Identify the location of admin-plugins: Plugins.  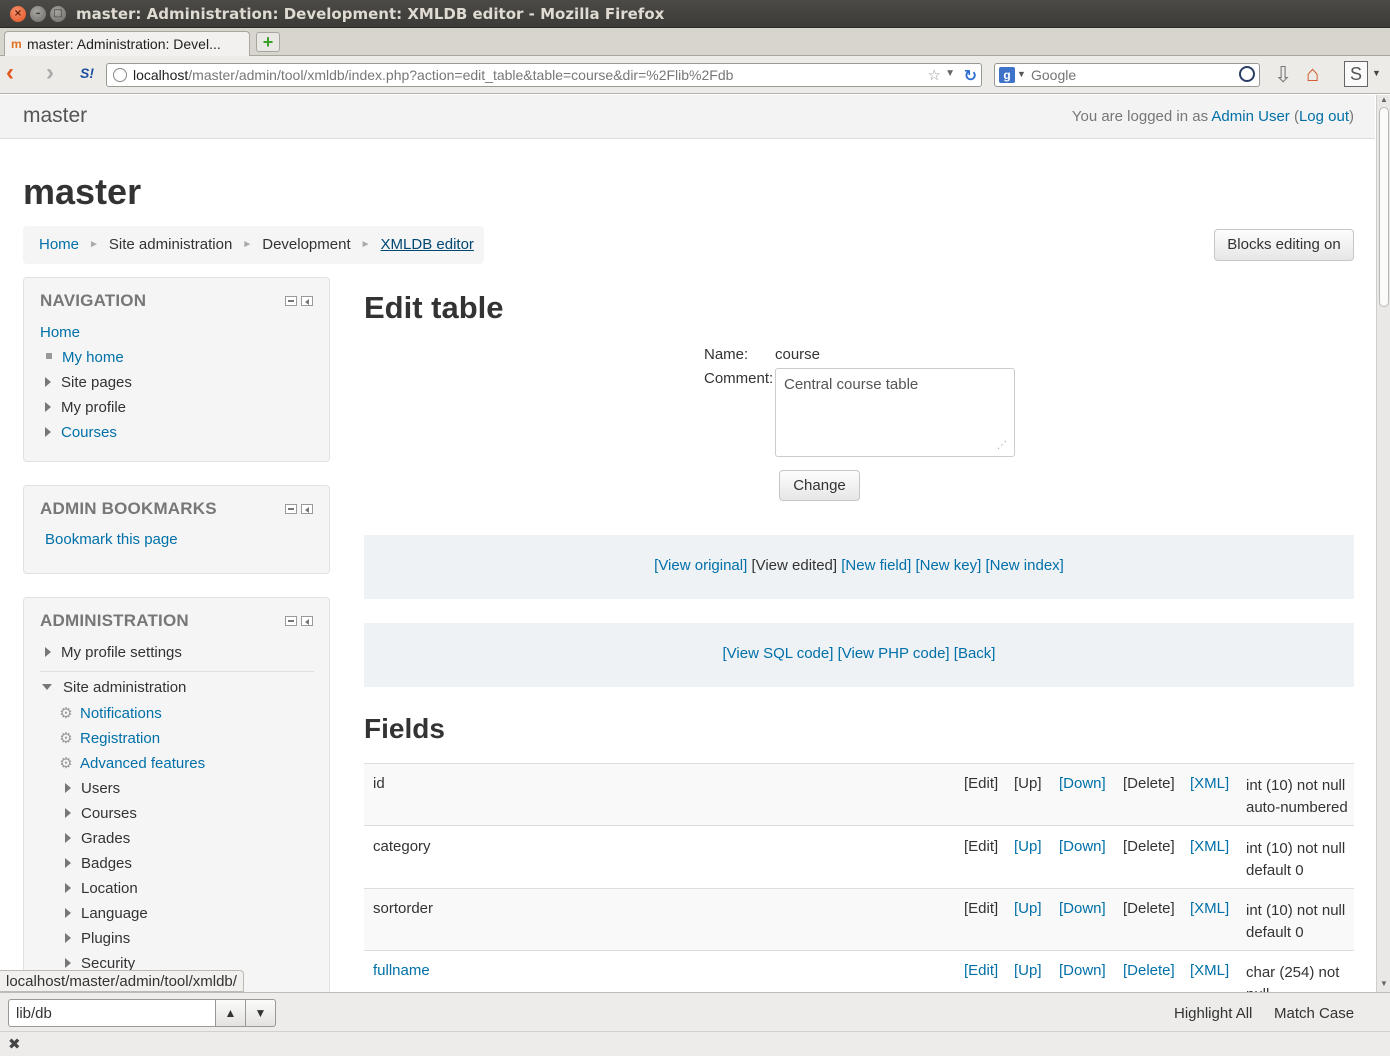
(105, 938).